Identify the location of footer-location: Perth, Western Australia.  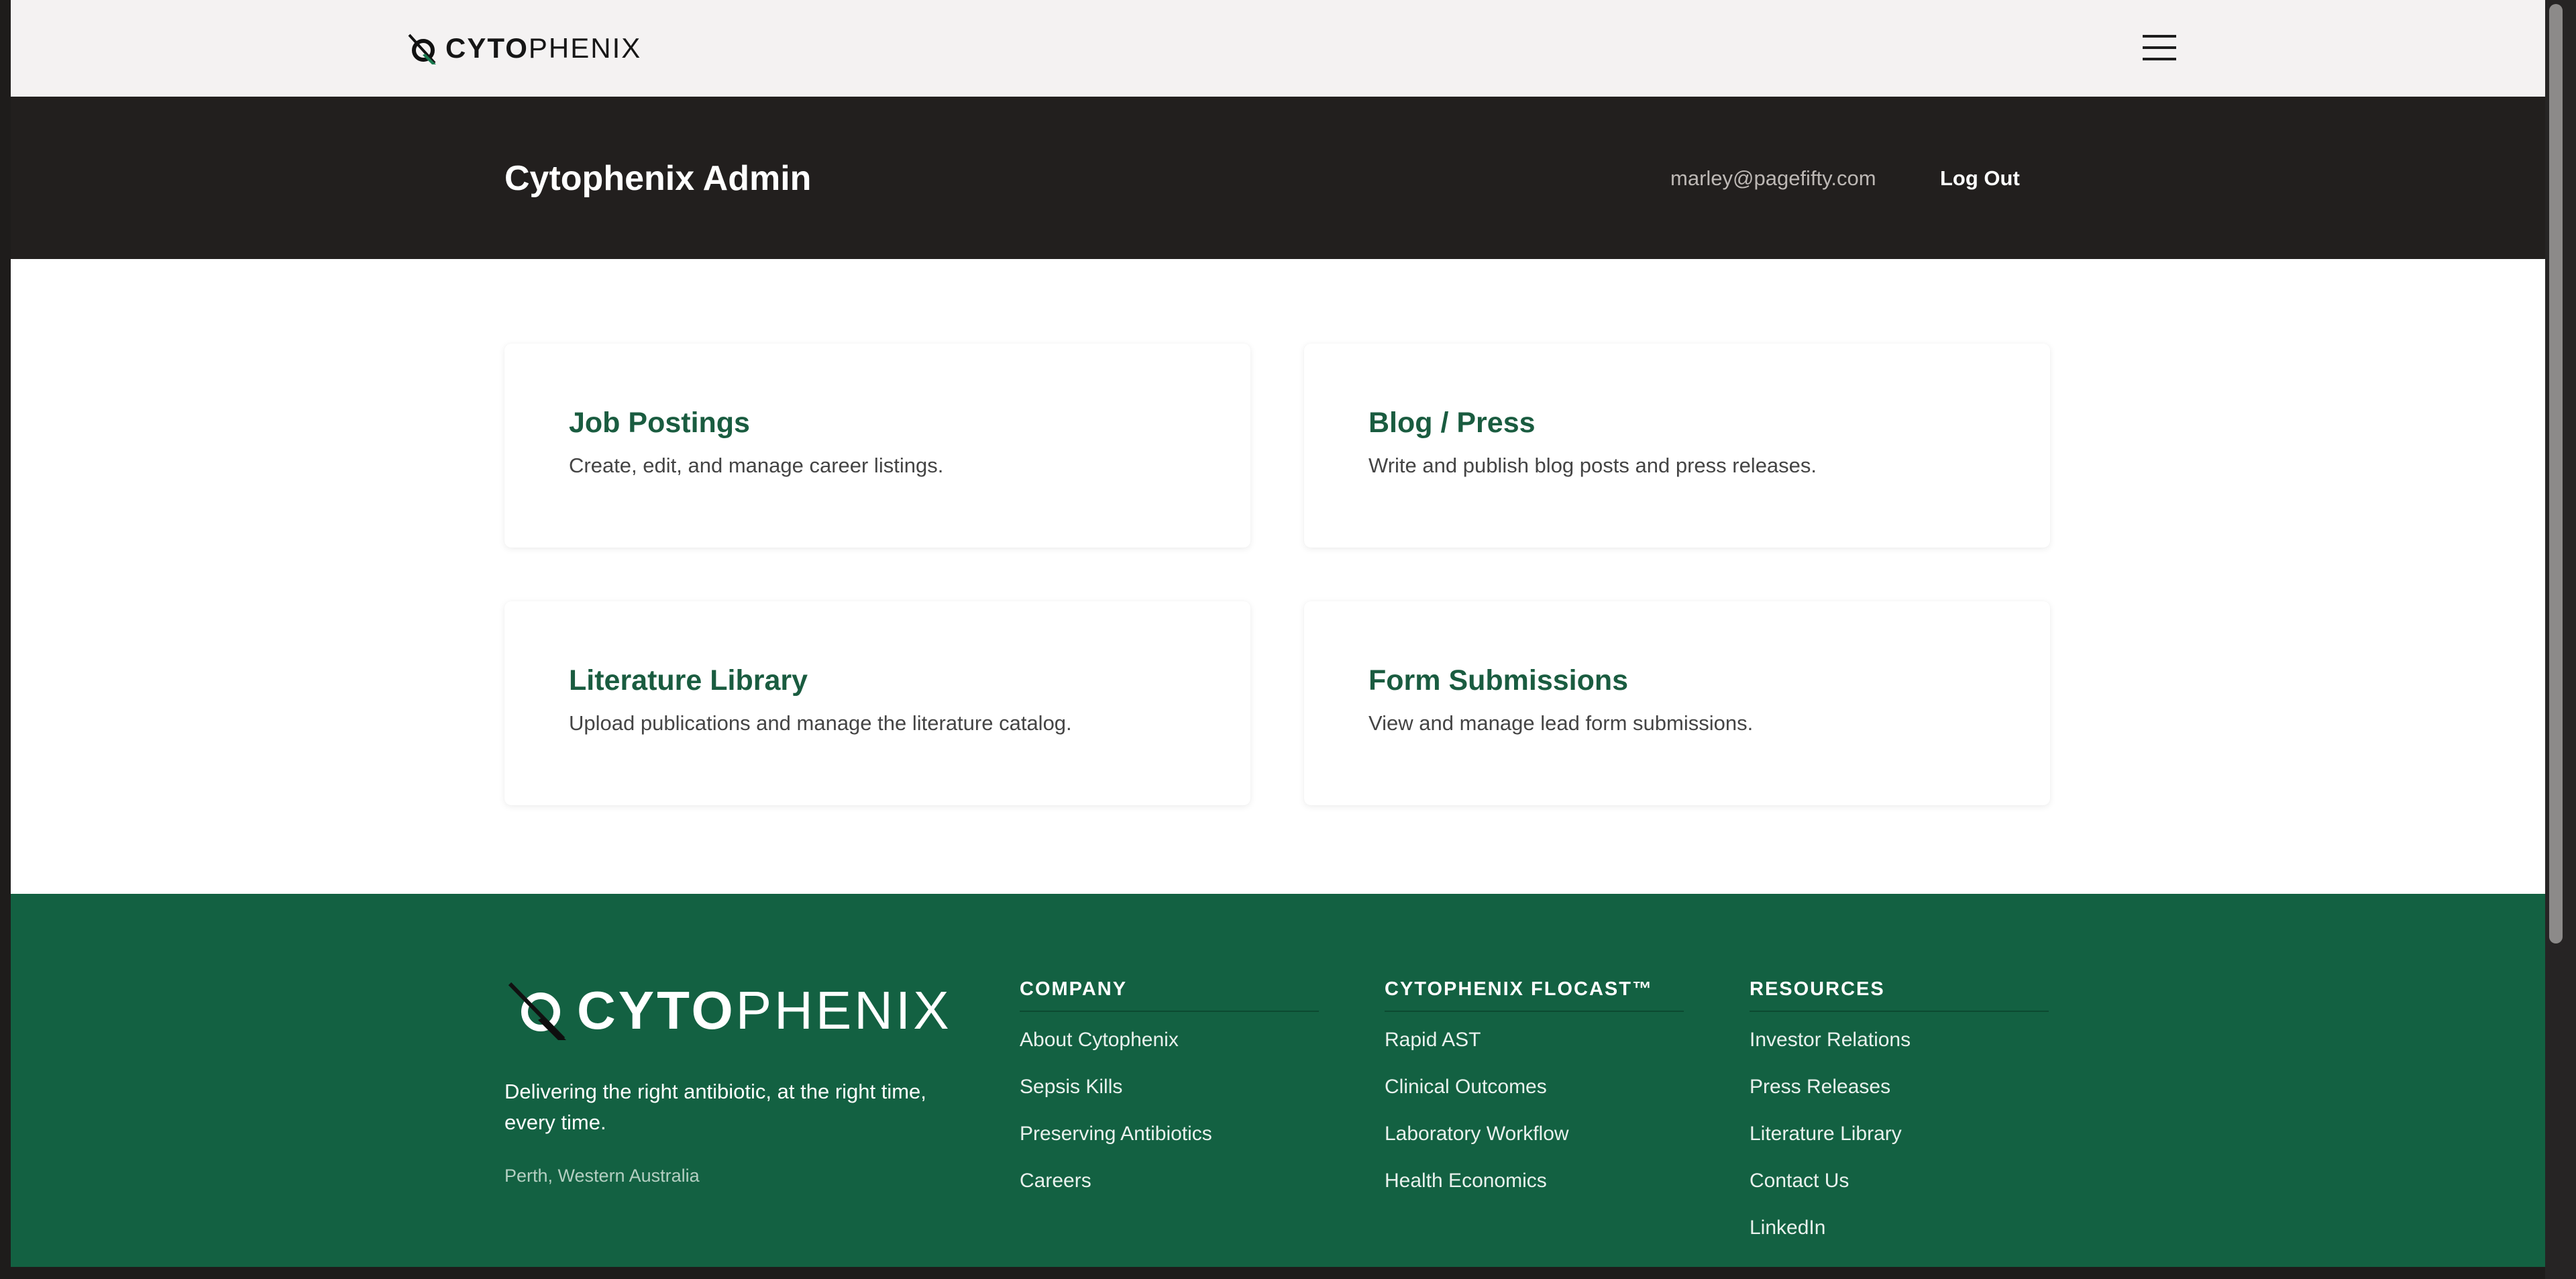
(602, 1176).